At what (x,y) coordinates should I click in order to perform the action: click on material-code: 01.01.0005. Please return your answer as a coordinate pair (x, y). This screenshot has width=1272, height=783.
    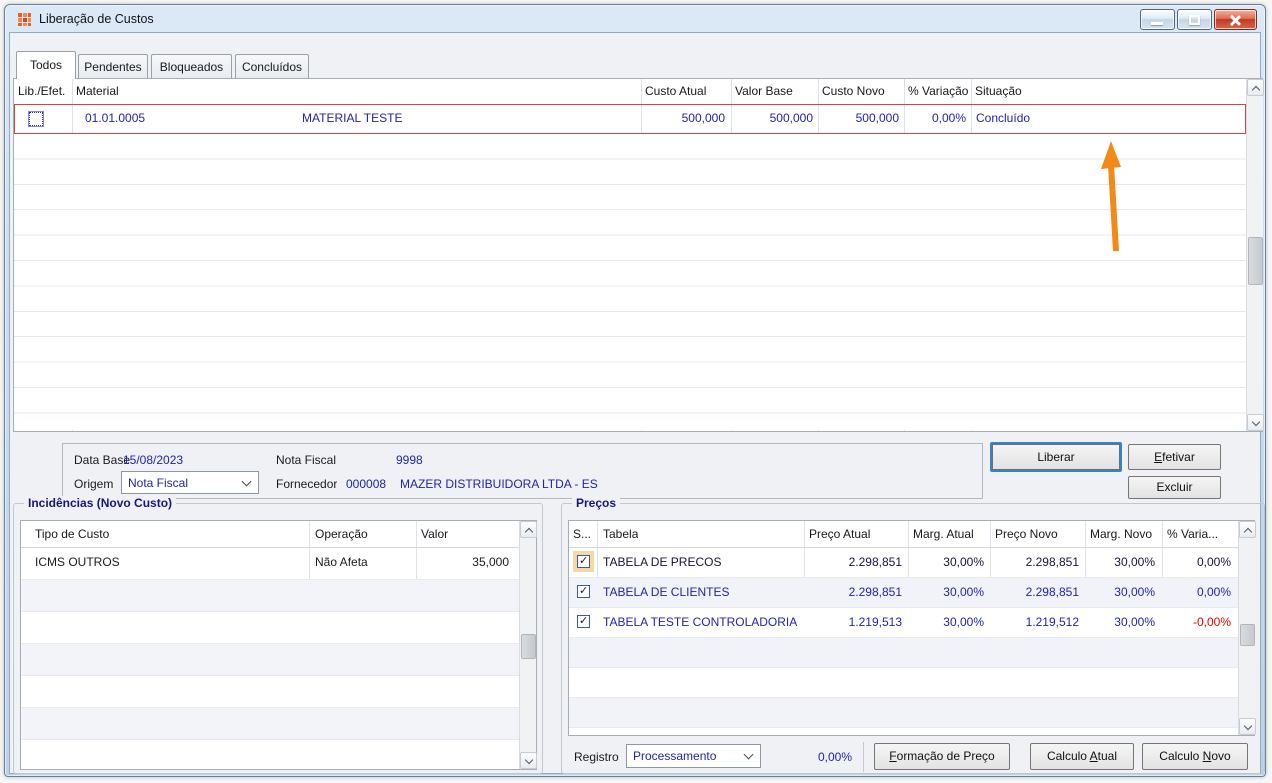
    Looking at the image, I should click on (115, 118).